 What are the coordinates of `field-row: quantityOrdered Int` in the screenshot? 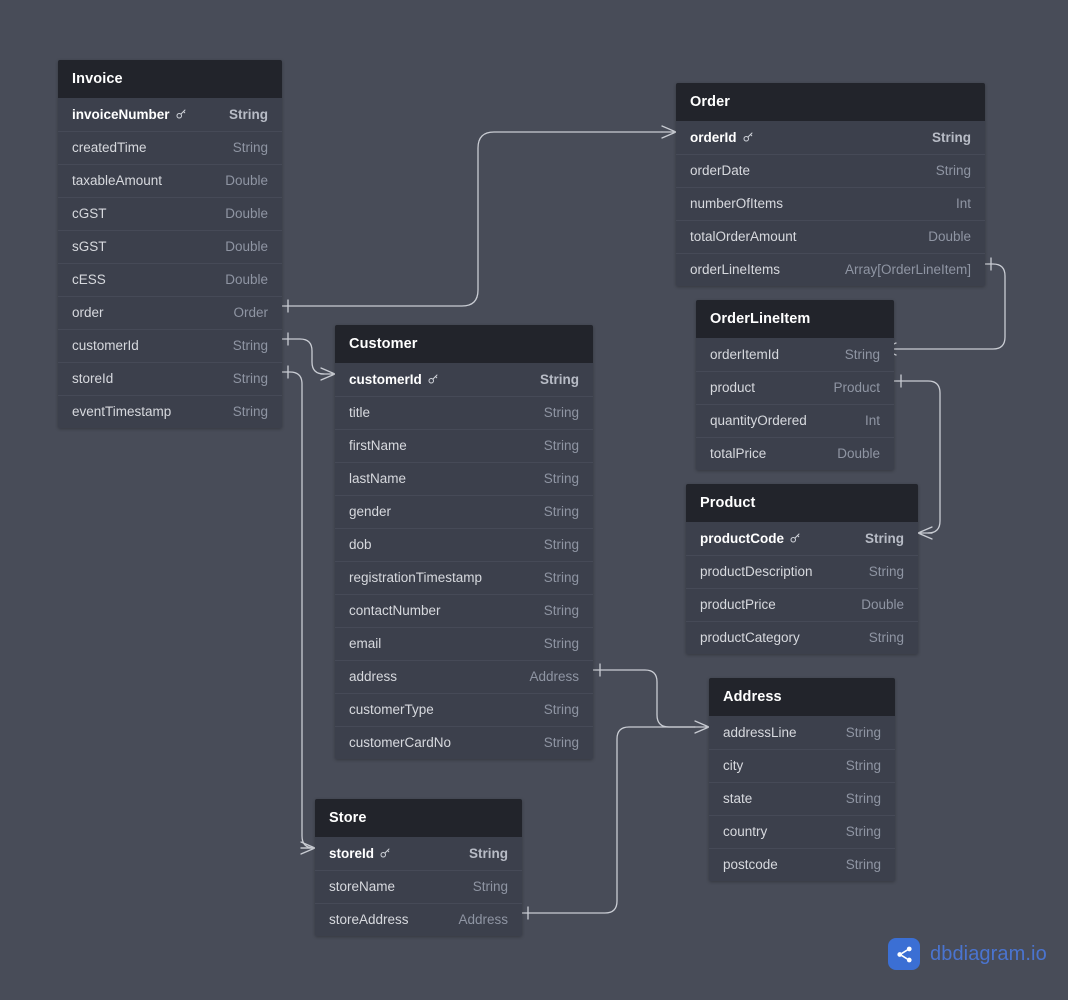 It's located at (795, 420).